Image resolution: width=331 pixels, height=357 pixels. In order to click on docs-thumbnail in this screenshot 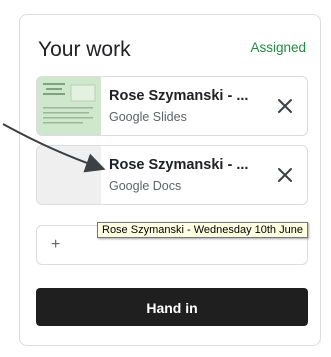, I will do `click(69, 175)`.